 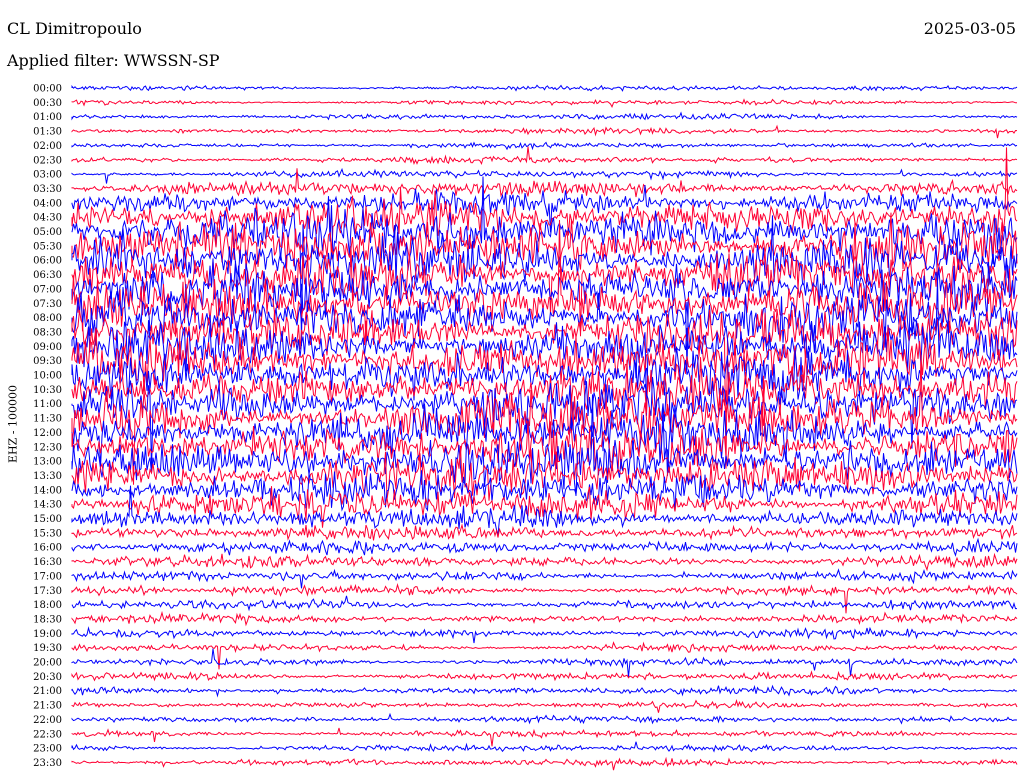 What do you see at coordinates (47, 347) in the screenshot?
I see `row-label-0900: 09:00` at bounding box center [47, 347].